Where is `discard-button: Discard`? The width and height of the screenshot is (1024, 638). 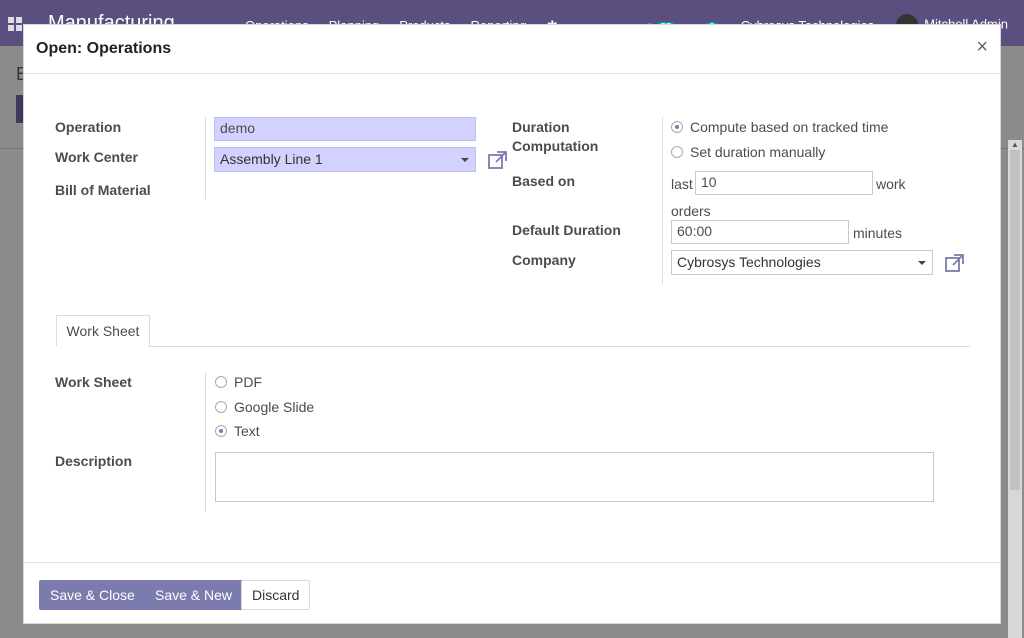
discard-button: Discard is located at coordinates (276, 595).